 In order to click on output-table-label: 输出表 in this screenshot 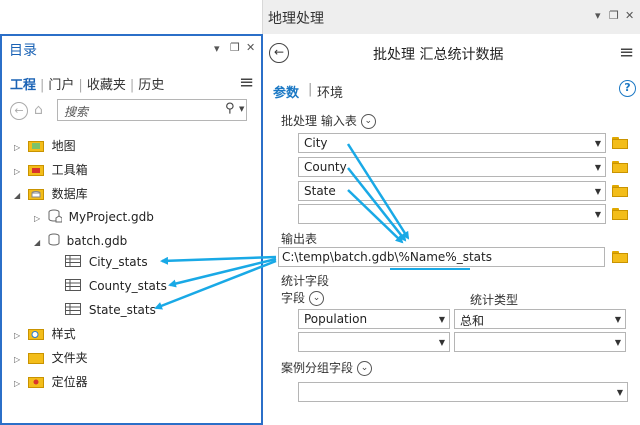, I will do `click(299, 239)`.